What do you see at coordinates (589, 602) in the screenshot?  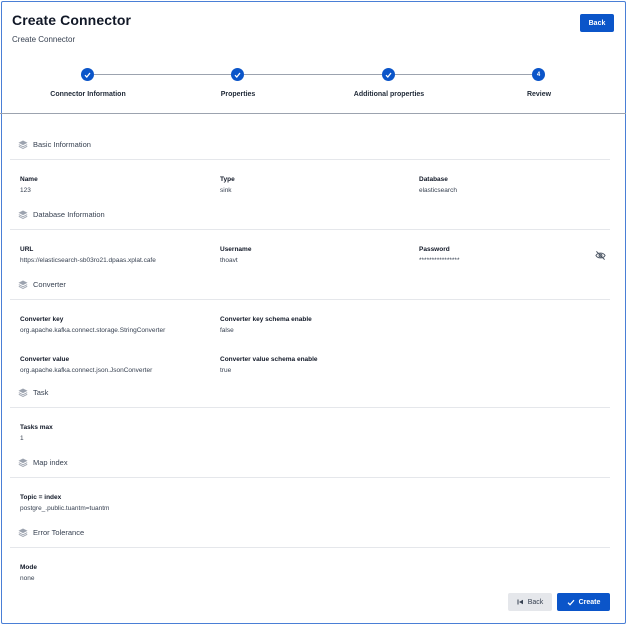 I see `create-button-label: Create` at bounding box center [589, 602].